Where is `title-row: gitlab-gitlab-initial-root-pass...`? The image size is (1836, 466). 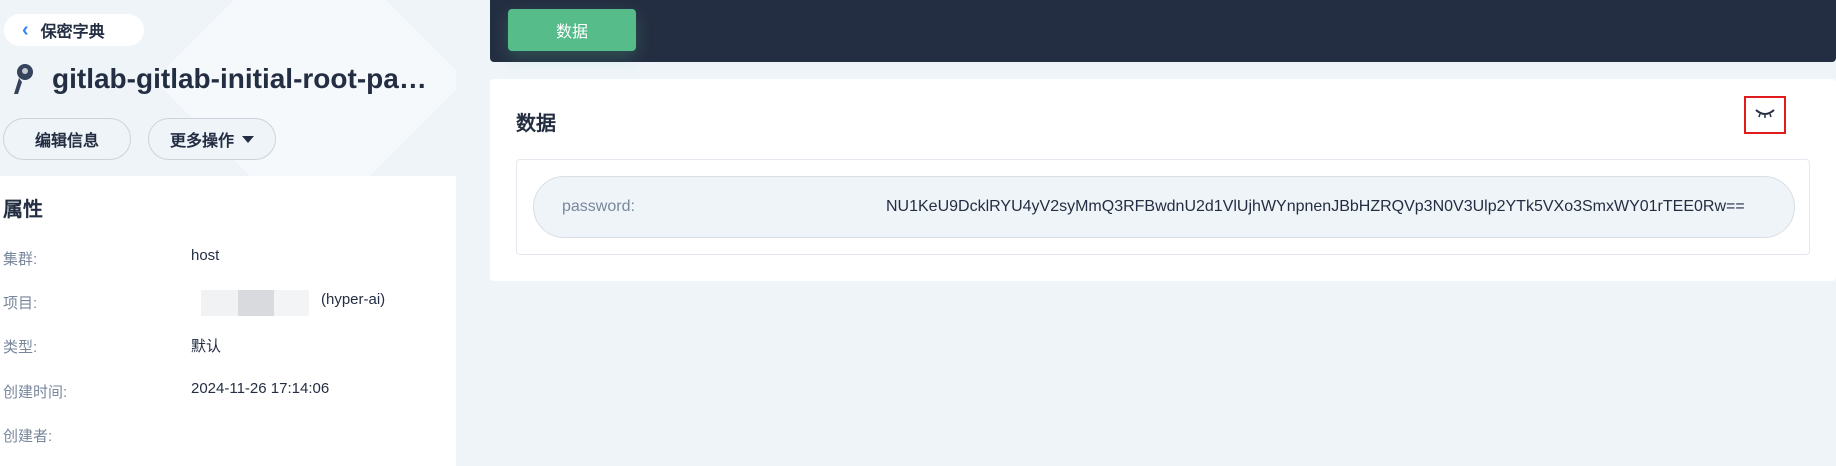 title-row: gitlab-gitlab-initial-root-pass... is located at coordinates (220, 79).